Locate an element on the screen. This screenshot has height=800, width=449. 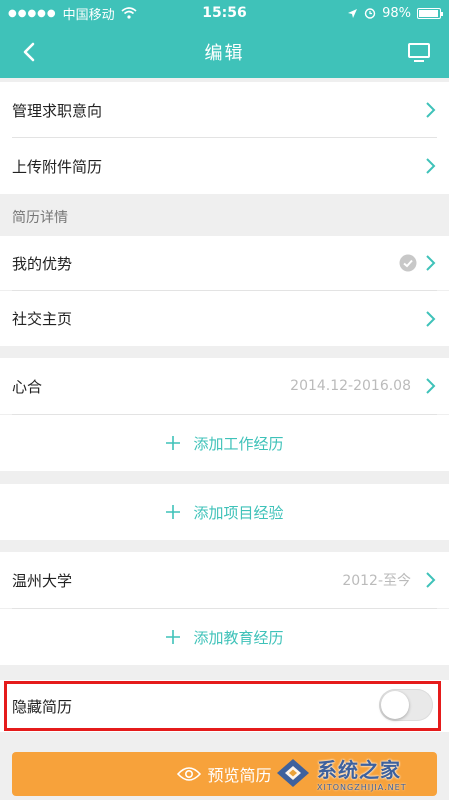
watermark-sub: XITONGZHIJIA.NET is located at coordinates (362, 787).